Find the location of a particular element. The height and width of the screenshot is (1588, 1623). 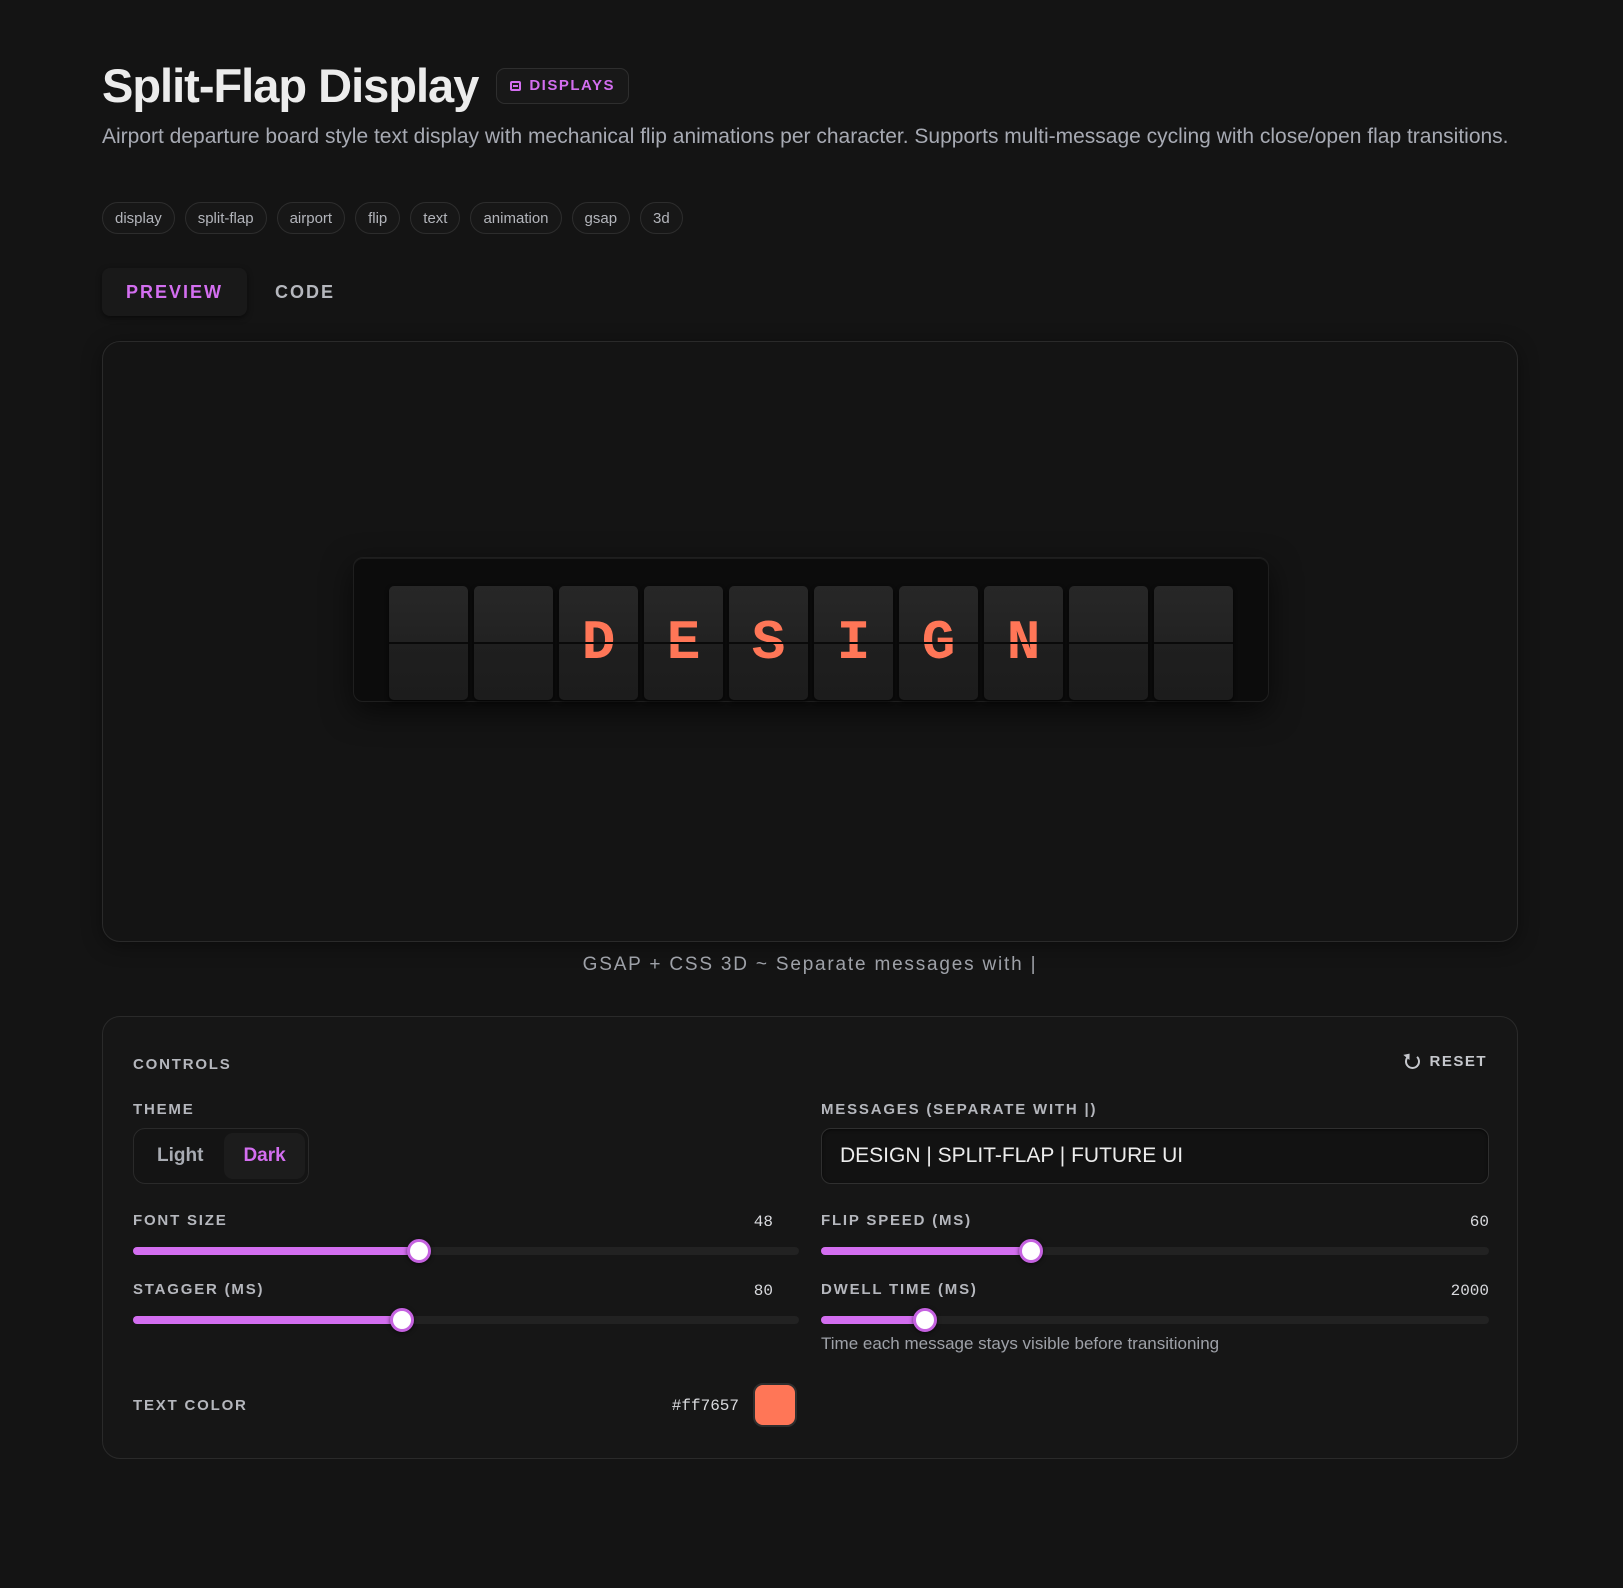

tag: flip is located at coordinates (378, 218).